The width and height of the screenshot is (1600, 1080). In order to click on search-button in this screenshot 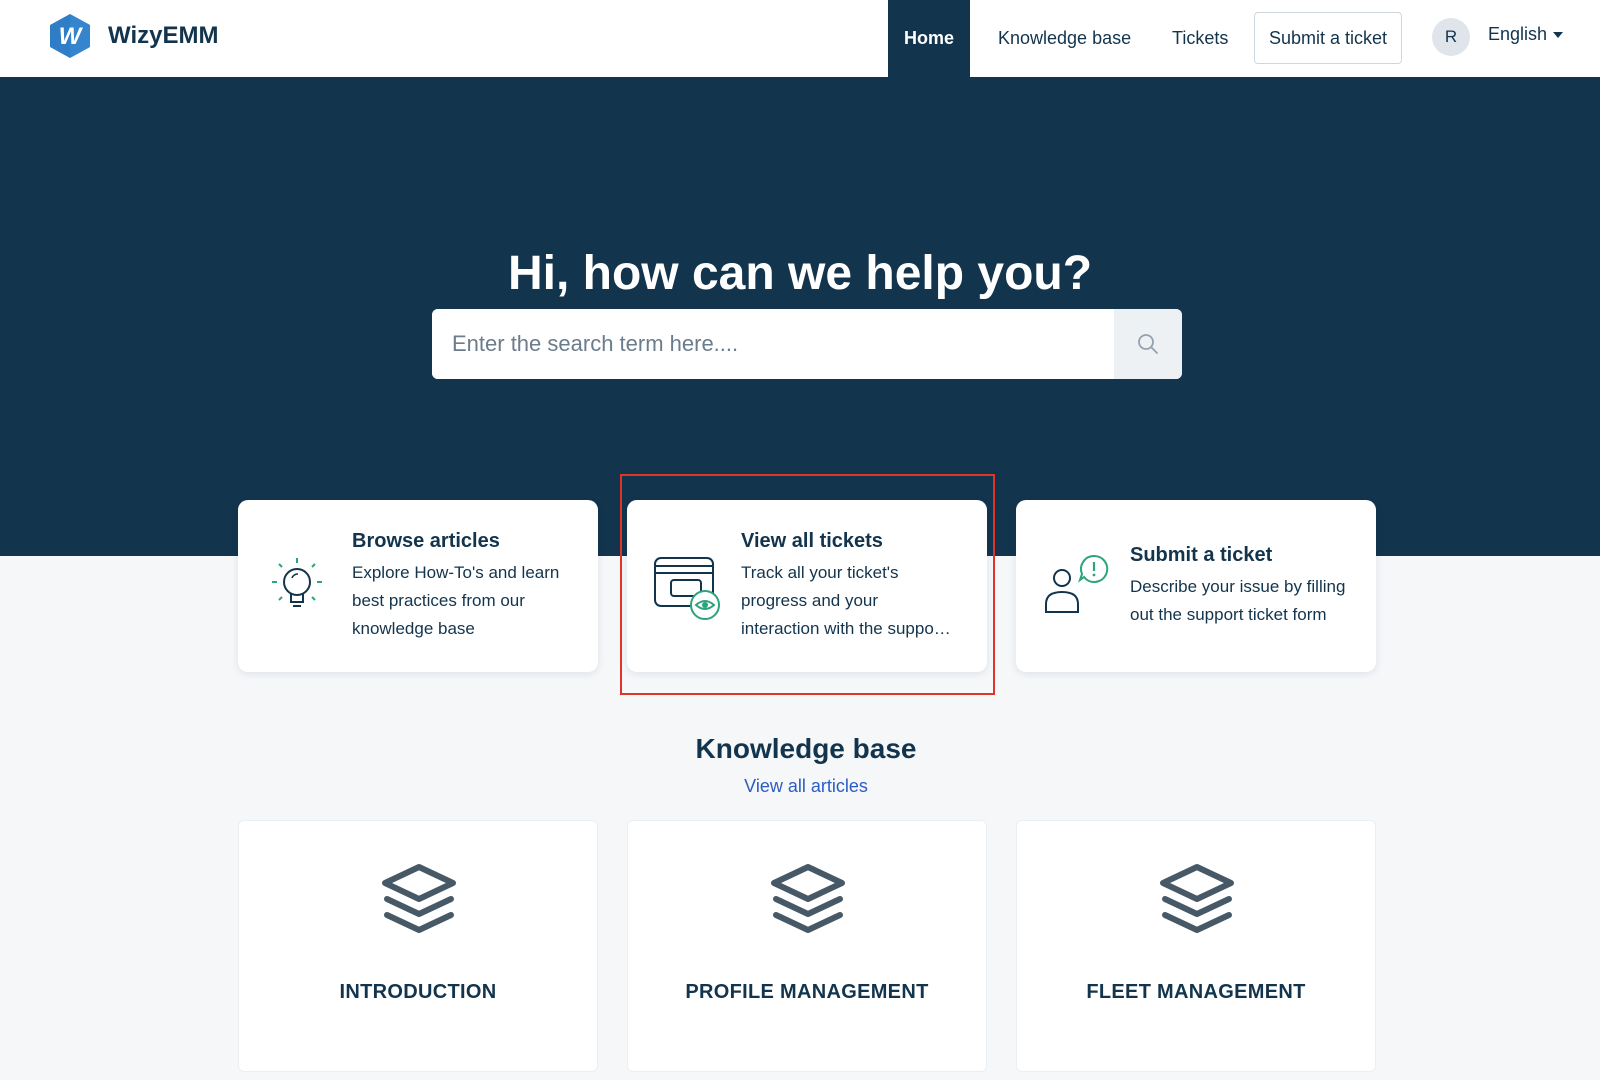, I will do `click(1148, 344)`.